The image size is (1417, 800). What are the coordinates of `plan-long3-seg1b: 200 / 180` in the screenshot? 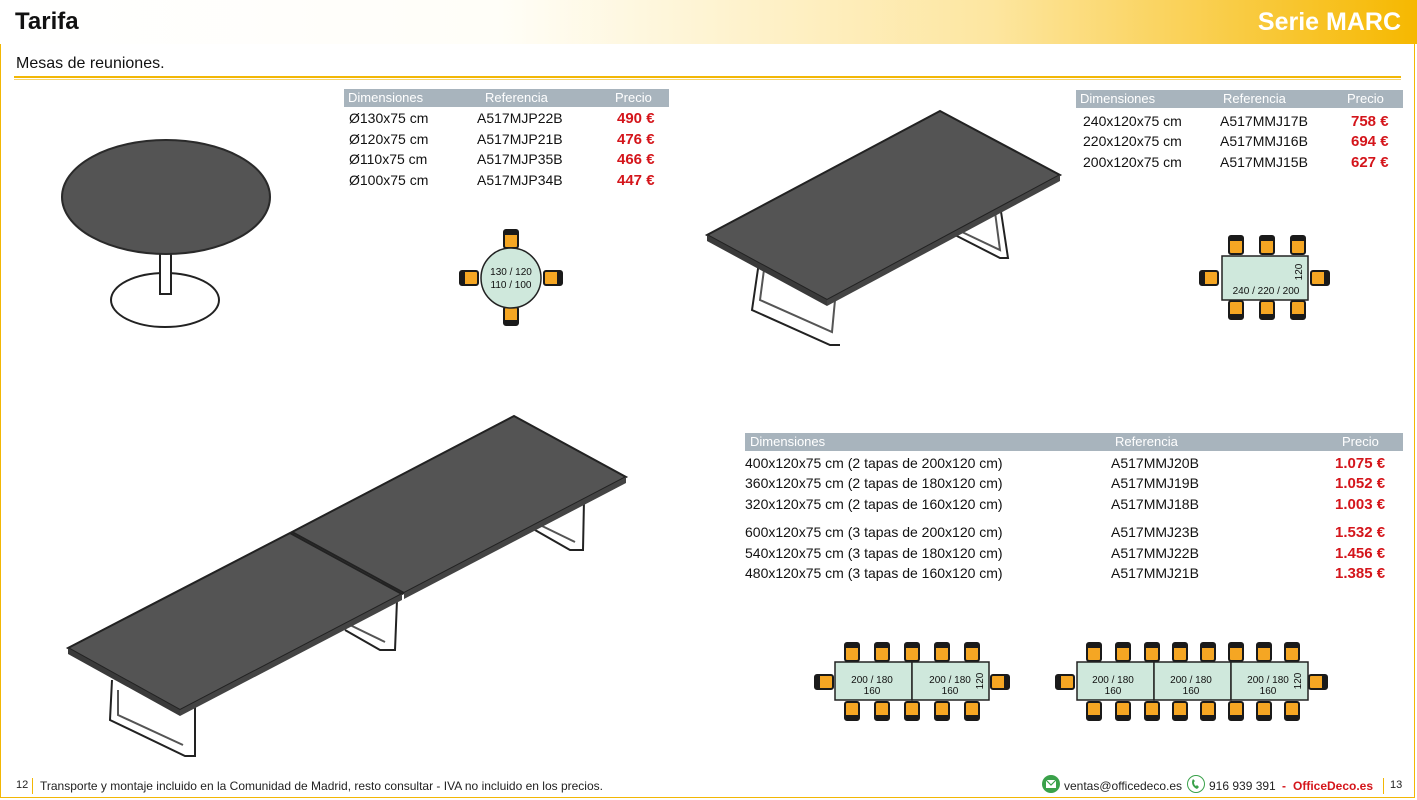 It's located at (1191, 680).